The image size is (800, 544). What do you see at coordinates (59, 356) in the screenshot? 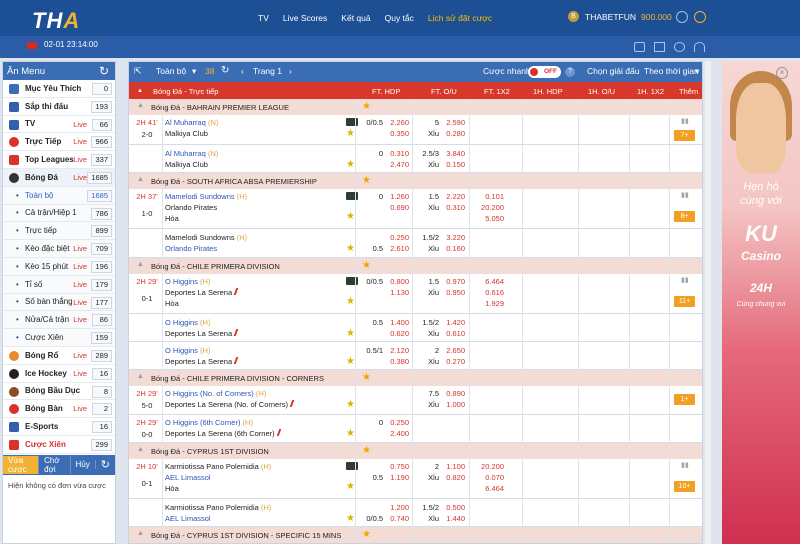
I see `sidebar-item-basketball: Bóng Rổ Live 289` at bounding box center [59, 356].